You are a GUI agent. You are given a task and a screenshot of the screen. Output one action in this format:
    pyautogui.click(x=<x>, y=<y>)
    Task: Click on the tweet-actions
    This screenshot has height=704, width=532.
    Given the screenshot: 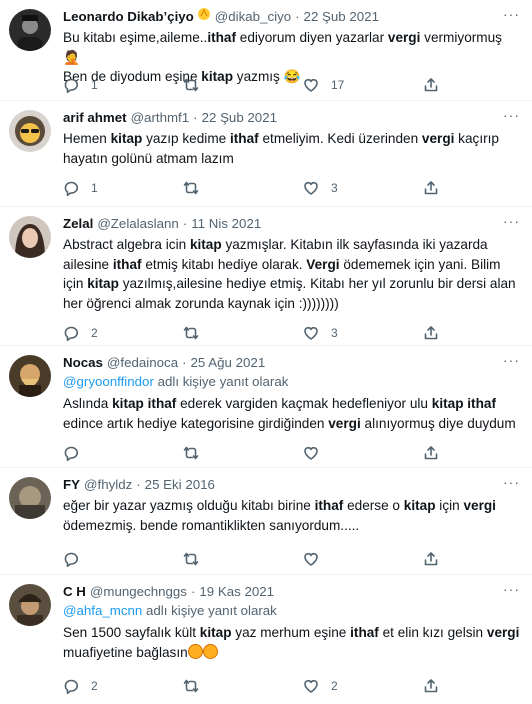 What is the action you would take?
    pyautogui.click(x=258, y=559)
    